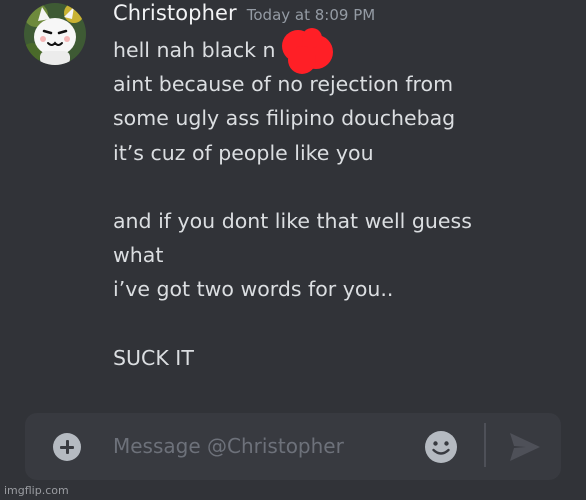  Describe the element at coordinates (307, 51) in the screenshot. I see `censor-blot` at that location.